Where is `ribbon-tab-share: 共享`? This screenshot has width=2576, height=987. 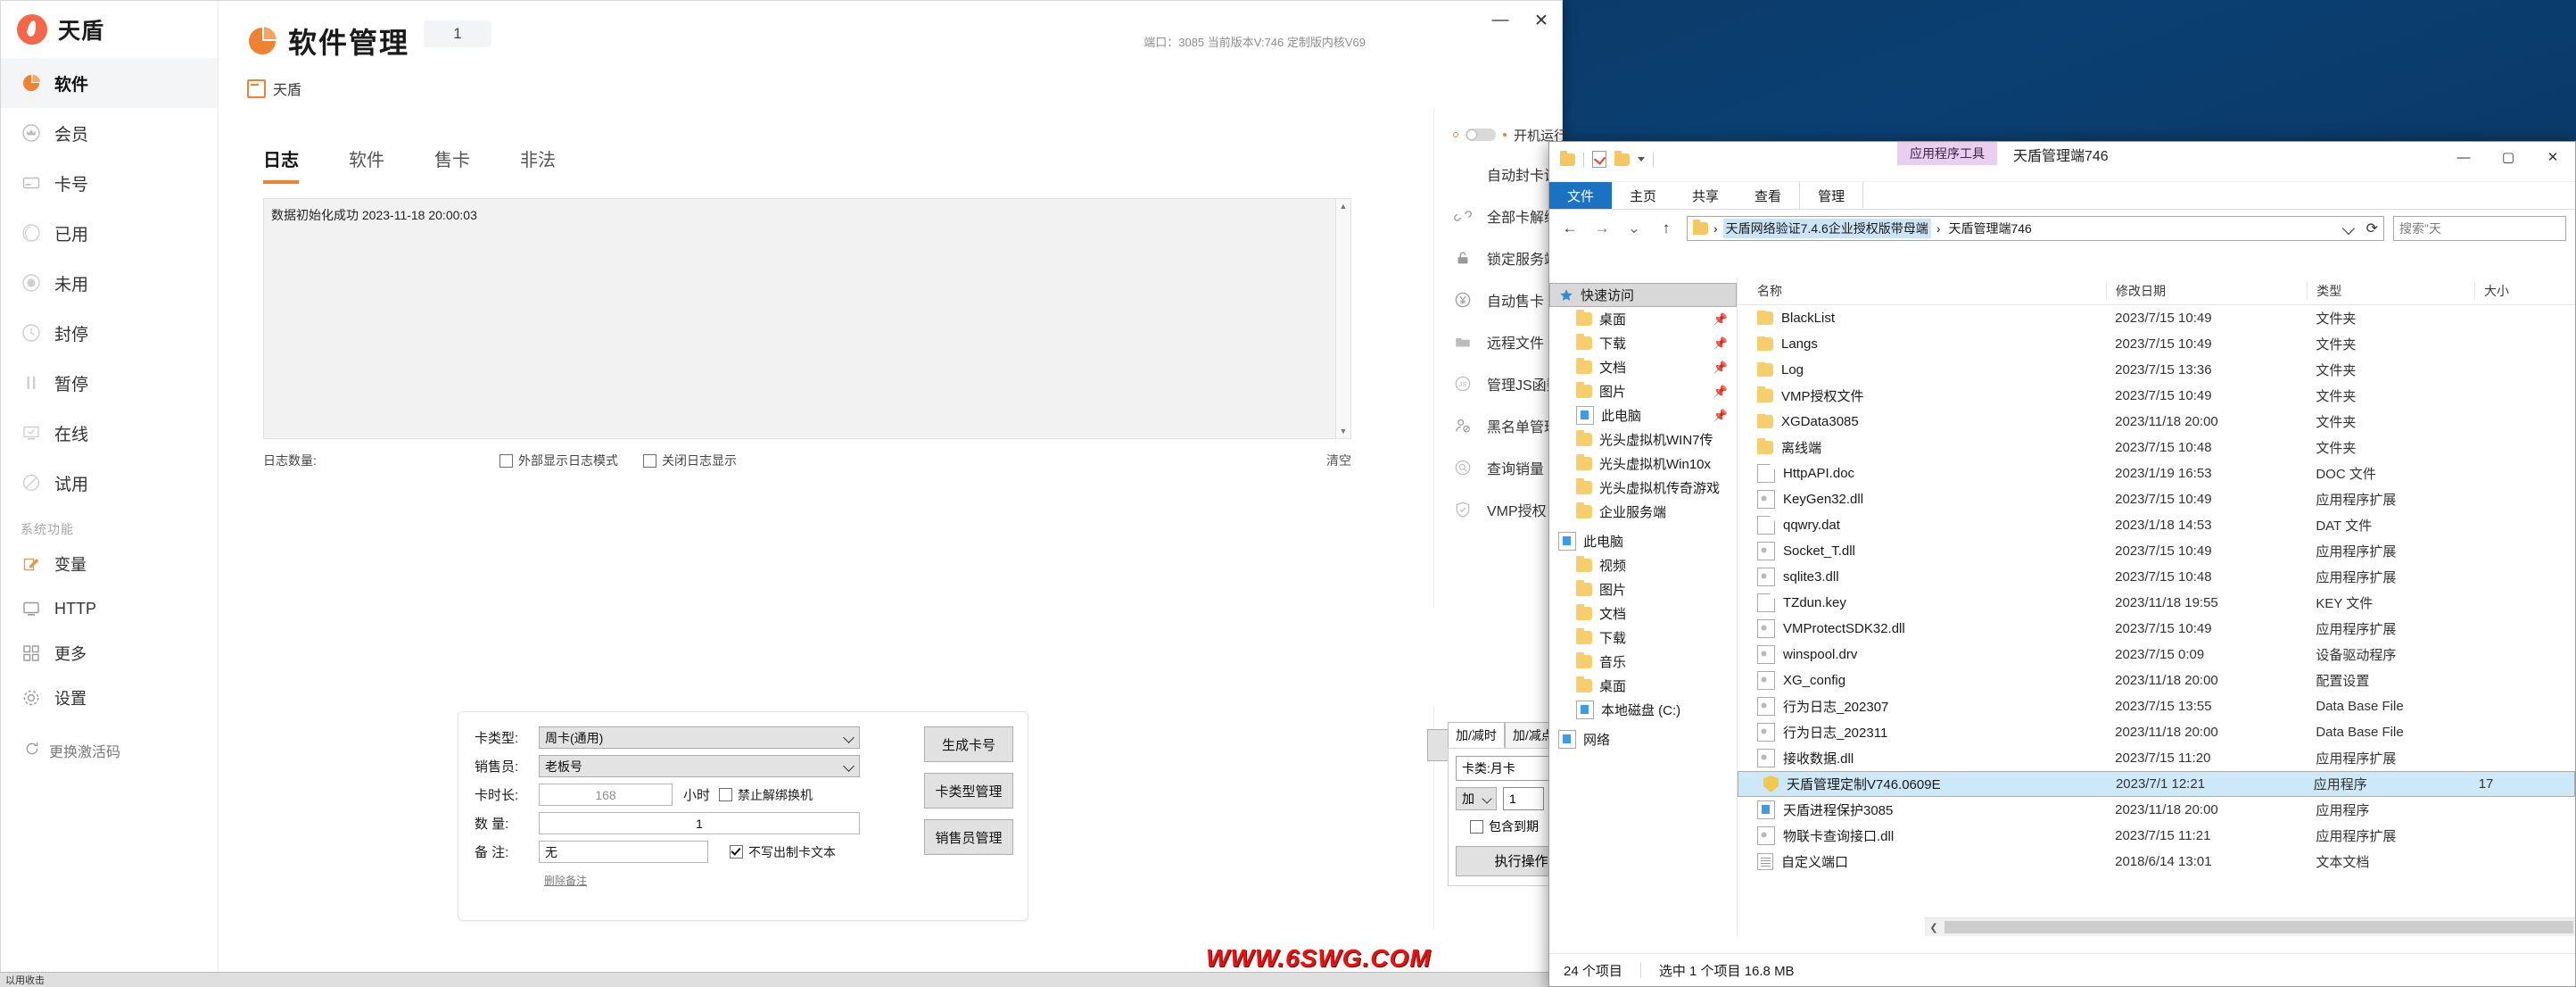
ribbon-tab-share: 共享 is located at coordinates (1706, 195).